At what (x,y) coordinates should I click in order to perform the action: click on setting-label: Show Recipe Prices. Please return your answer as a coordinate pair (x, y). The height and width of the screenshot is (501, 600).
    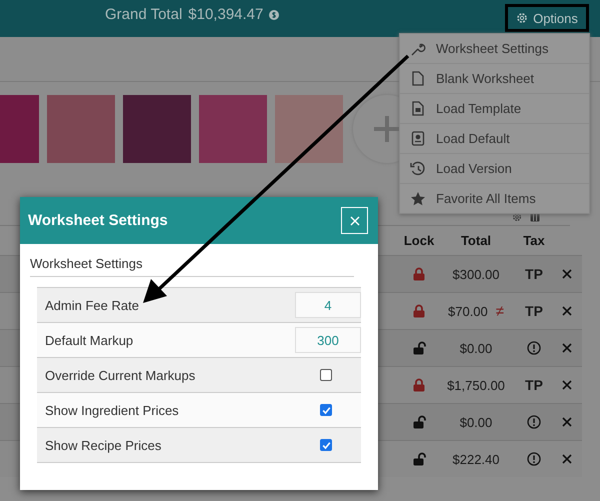
    Looking at the image, I should click on (103, 445).